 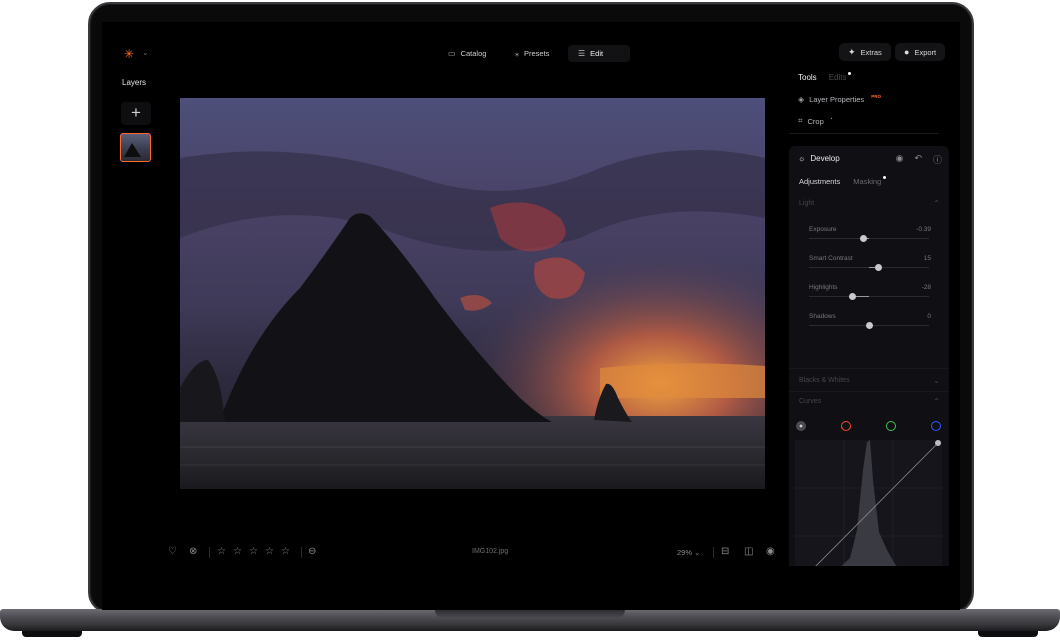 What do you see at coordinates (748, 551) in the screenshot?
I see `compare-split-icon: ◫` at bounding box center [748, 551].